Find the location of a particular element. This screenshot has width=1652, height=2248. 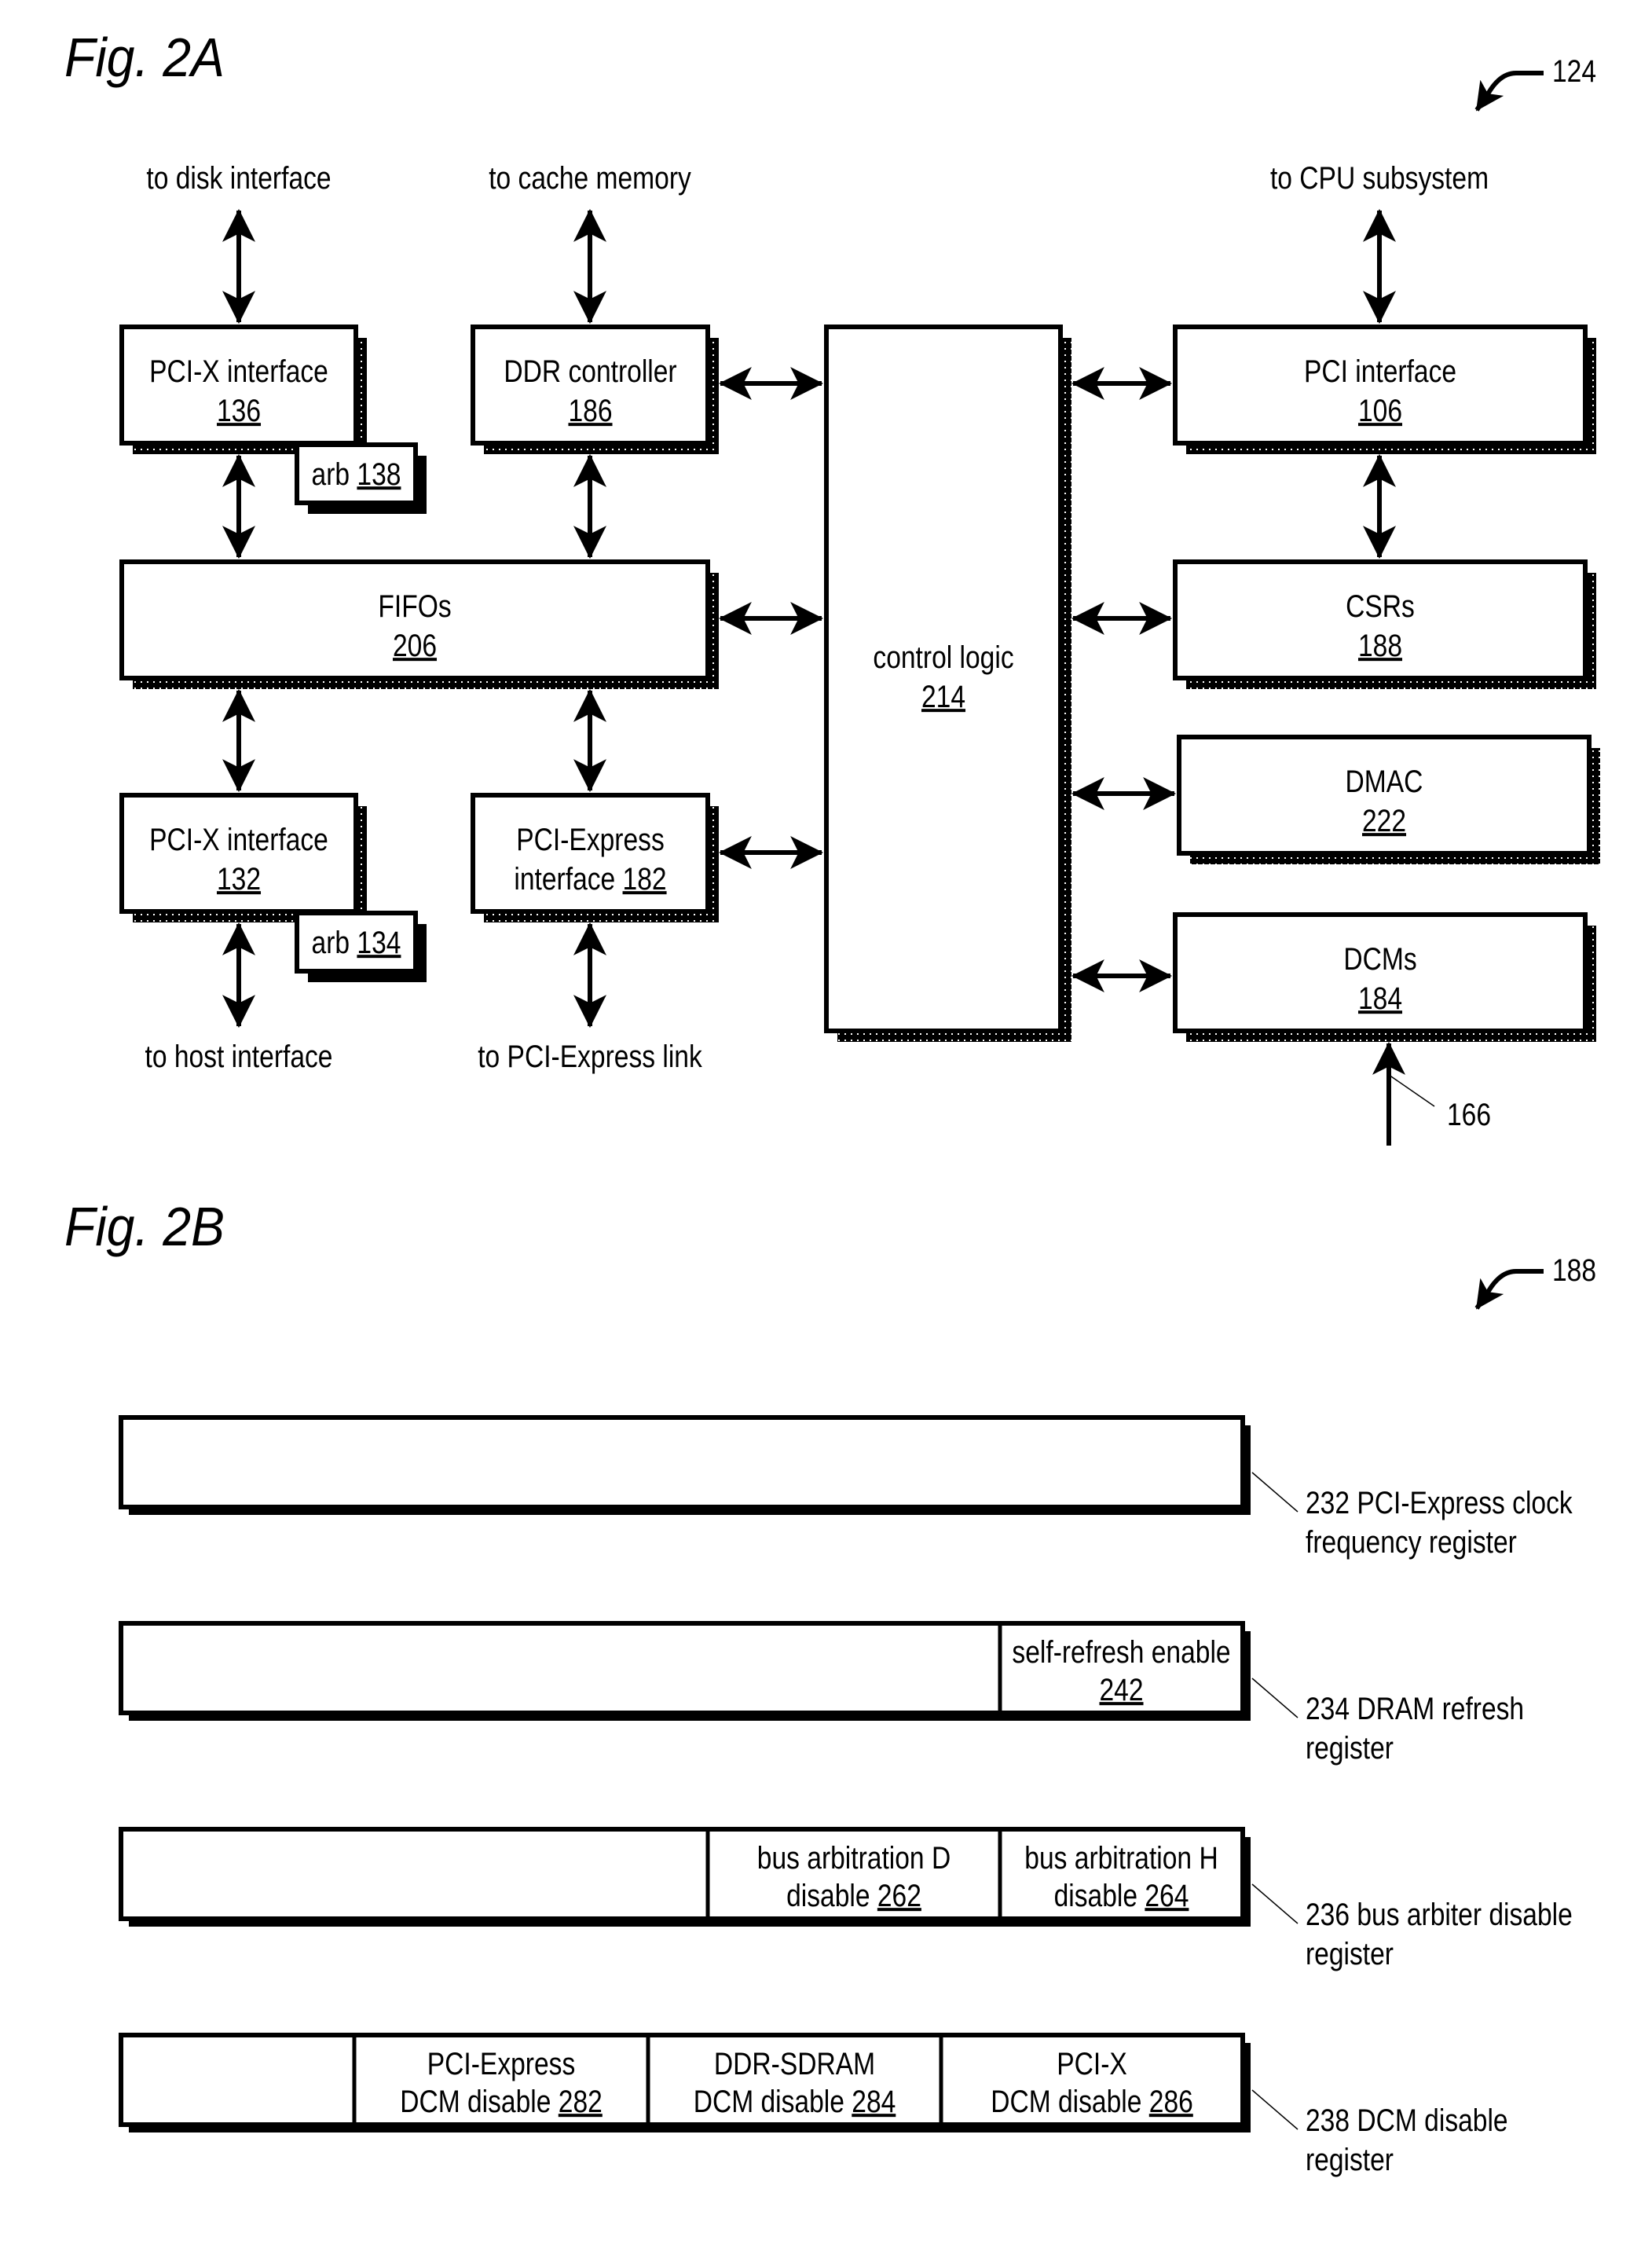

register-236-field-264-line2-prefix: disable is located at coordinates (1099, 1895).